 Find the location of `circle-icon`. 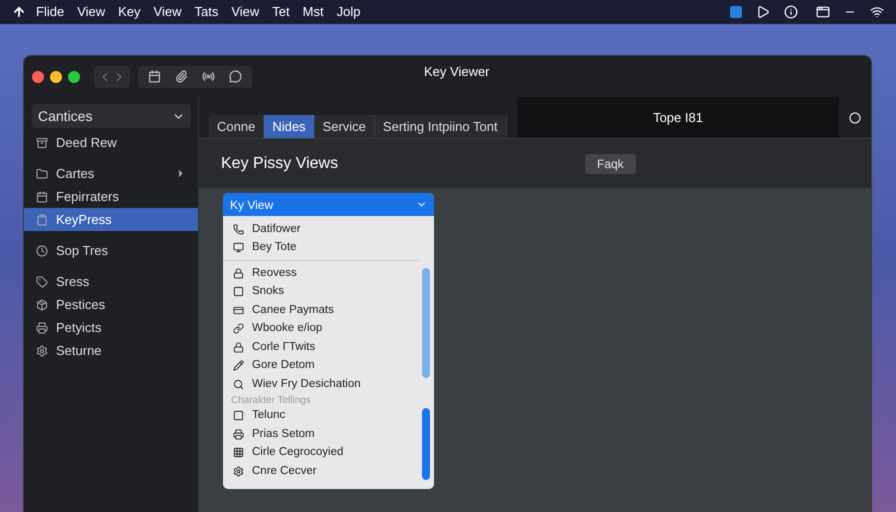

circle-icon is located at coordinates (855, 118).